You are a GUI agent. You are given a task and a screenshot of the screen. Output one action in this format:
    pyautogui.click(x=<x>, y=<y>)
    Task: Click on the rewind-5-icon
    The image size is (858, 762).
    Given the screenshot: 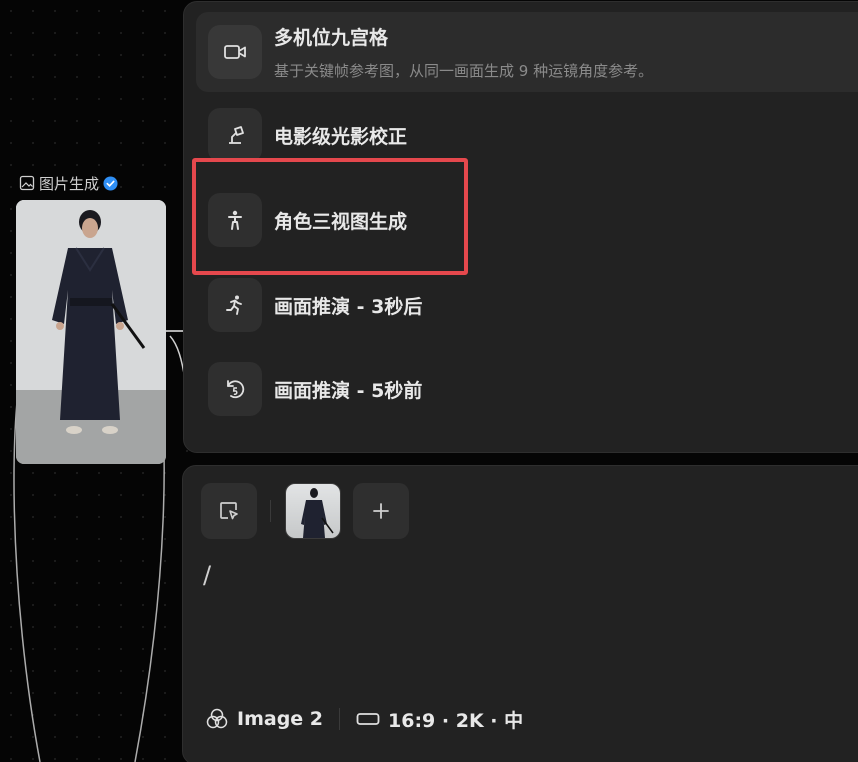 What is the action you would take?
    pyautogui.click(x=235, y=389)
    